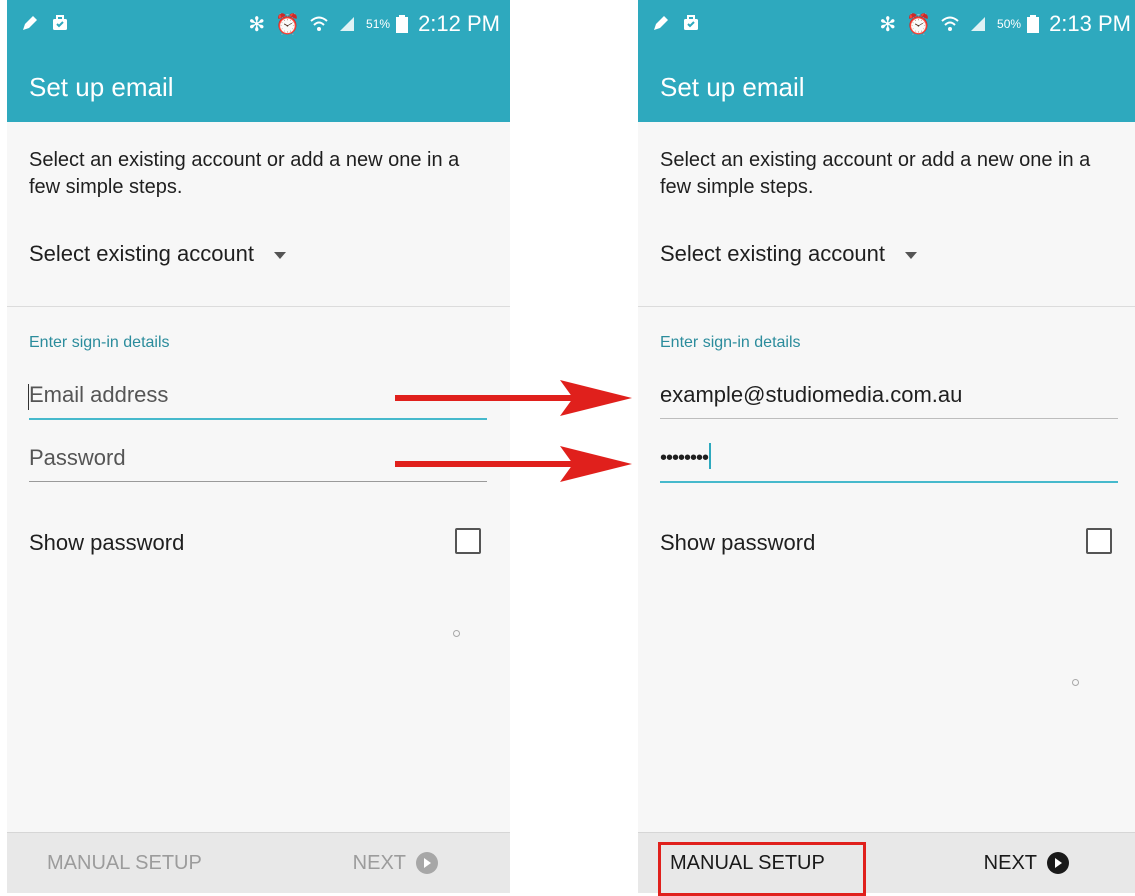 Image resolution: width=1135 pixels, height=896 pixels. What do you see at coordinates (99, 394) in the screenshot?
I see `email-placeholder: Email address` at bounding box center [99, 394].